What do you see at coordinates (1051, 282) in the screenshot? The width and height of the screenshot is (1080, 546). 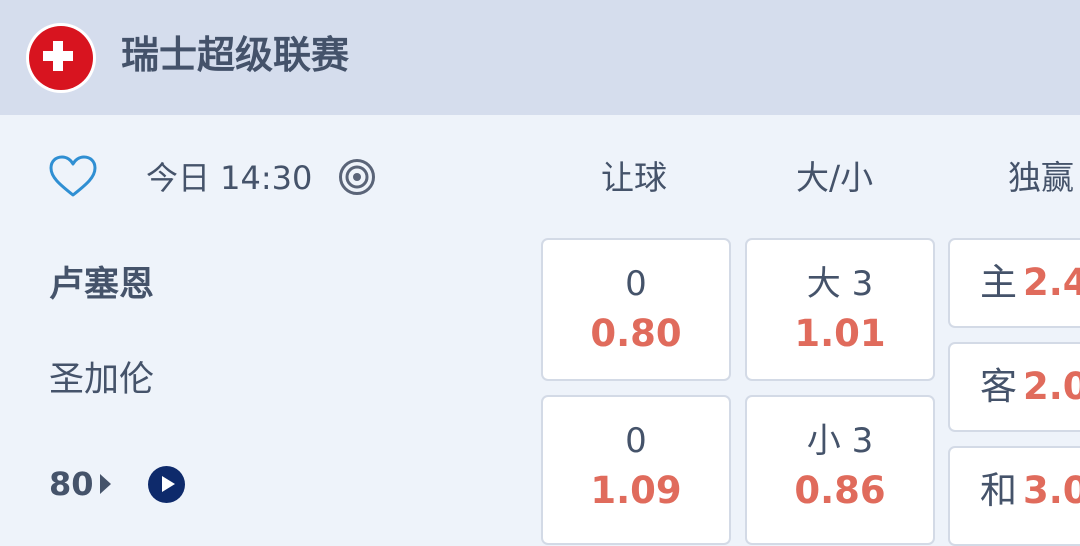 I see `odds-value: 2.4` at bounding box center [1051, 282].